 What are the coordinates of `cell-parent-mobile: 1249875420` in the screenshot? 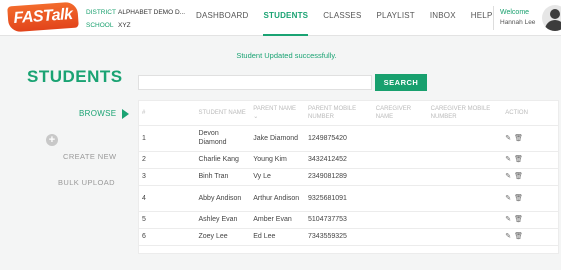 It's located at (339, 138).